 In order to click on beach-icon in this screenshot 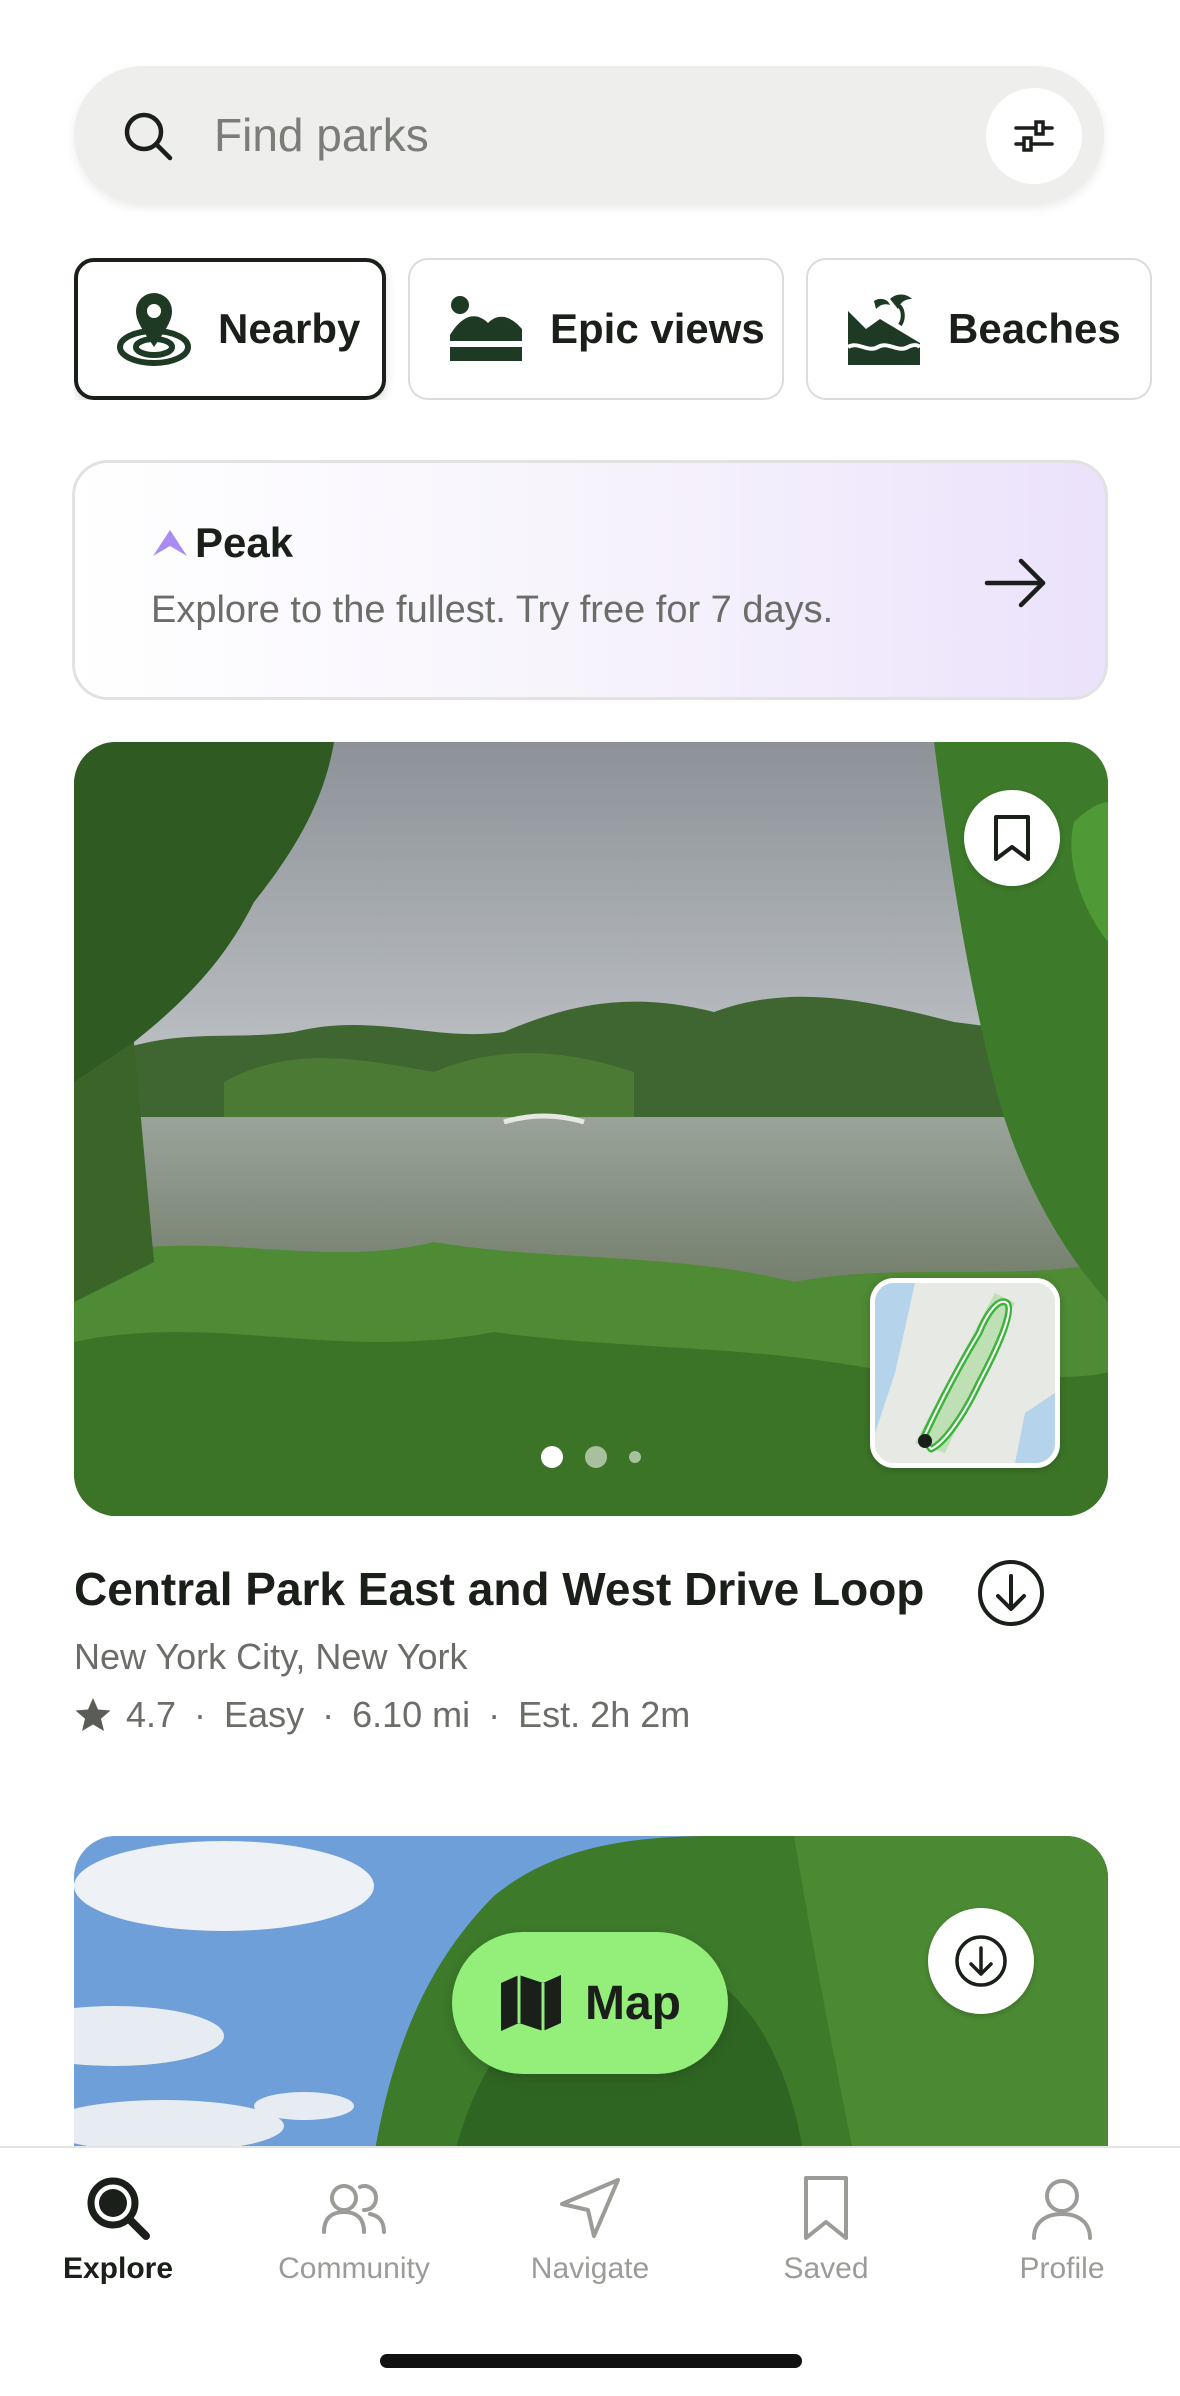, I will do `click(884, 329)`.